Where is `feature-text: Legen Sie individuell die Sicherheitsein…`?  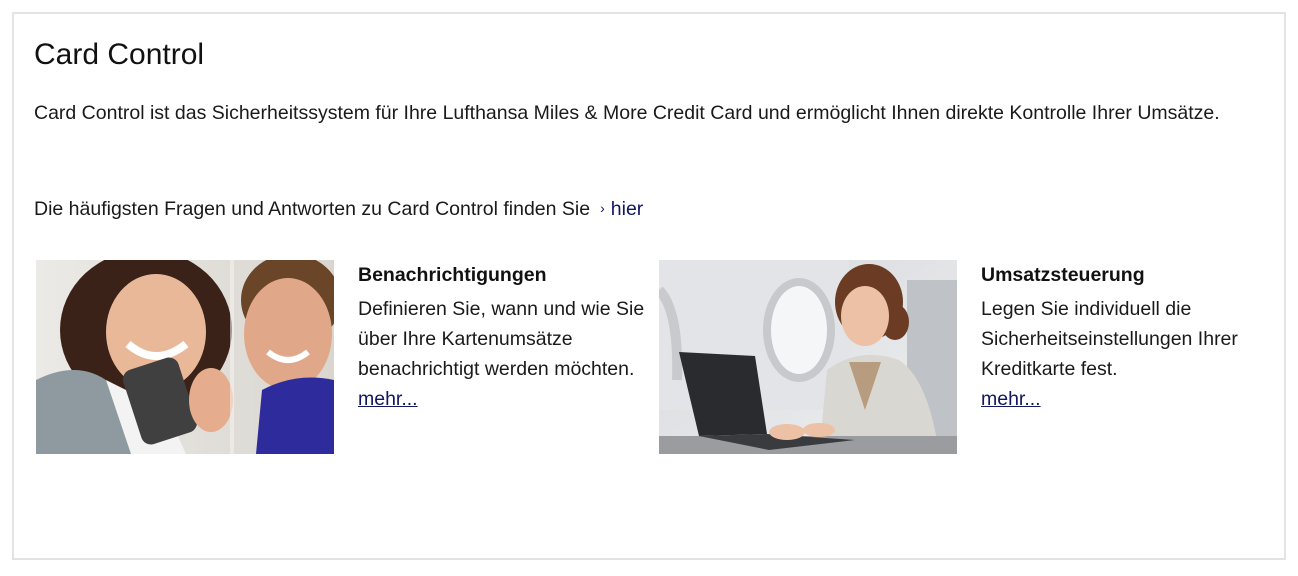 feature-text: Legen Sie individuell die Sicherheitsein… is located at coordinates (1109, 339).